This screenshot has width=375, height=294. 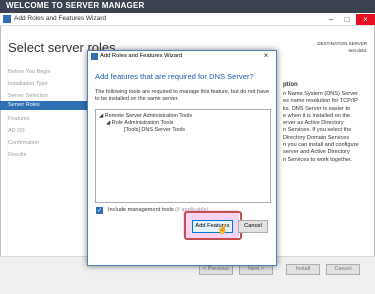 I want to click on maximize-button: □, so click(x=347, y=19).